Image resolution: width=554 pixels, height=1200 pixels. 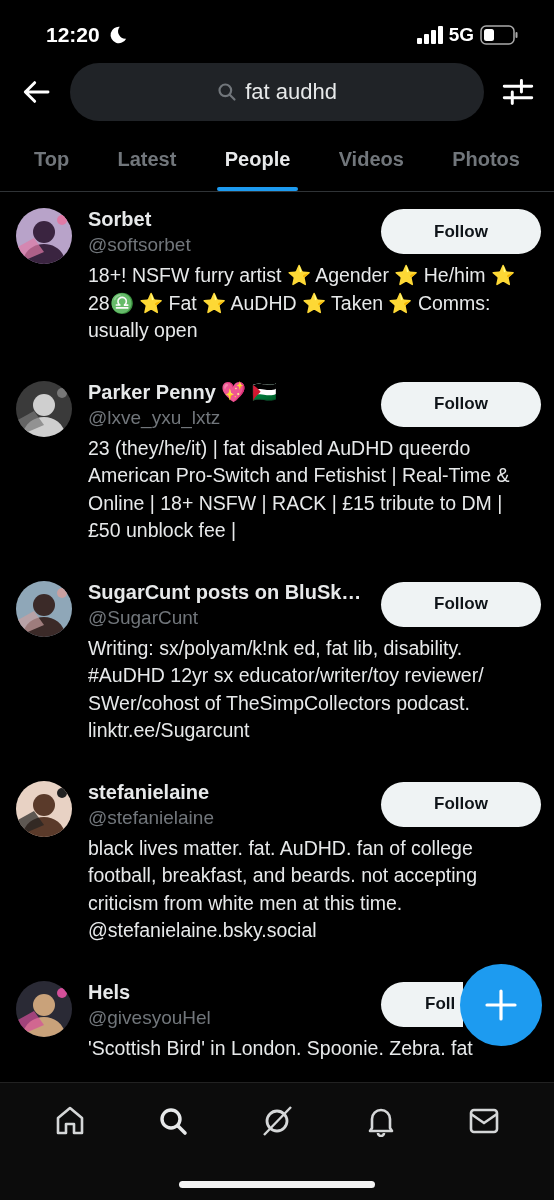 What do you see at coordinates (149, 1017) in the screenshot?
I see `user-handle: @givesyouHel` at bounding box center [149, 1017].